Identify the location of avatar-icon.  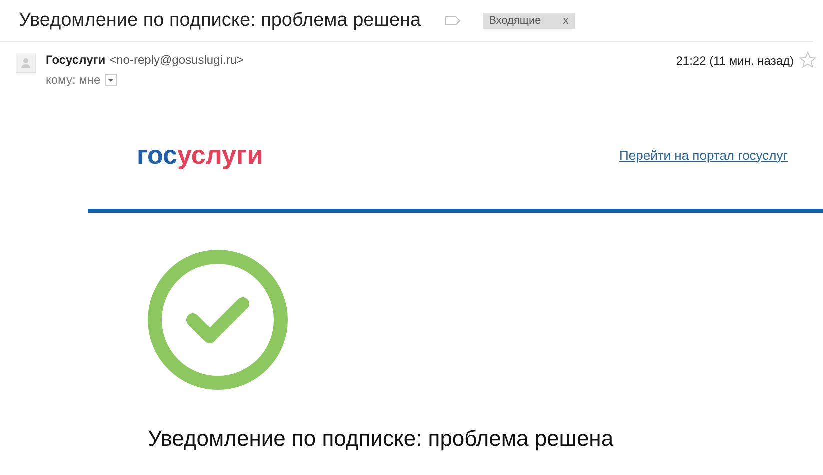
(26, 63).